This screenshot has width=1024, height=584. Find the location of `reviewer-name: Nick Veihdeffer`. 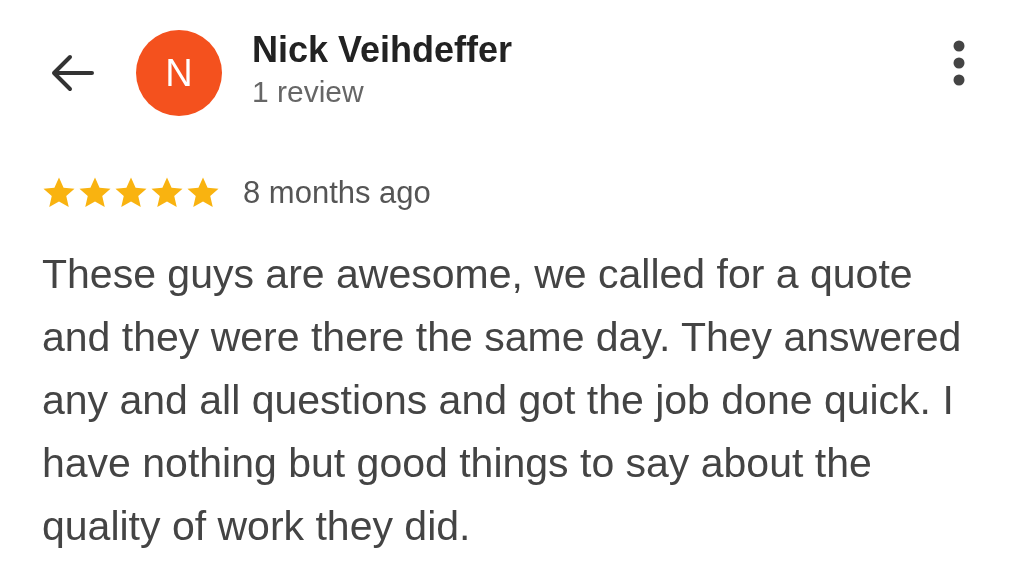

reviewer-name: Nick Veihdeffer is located at coordinates (382, 50).